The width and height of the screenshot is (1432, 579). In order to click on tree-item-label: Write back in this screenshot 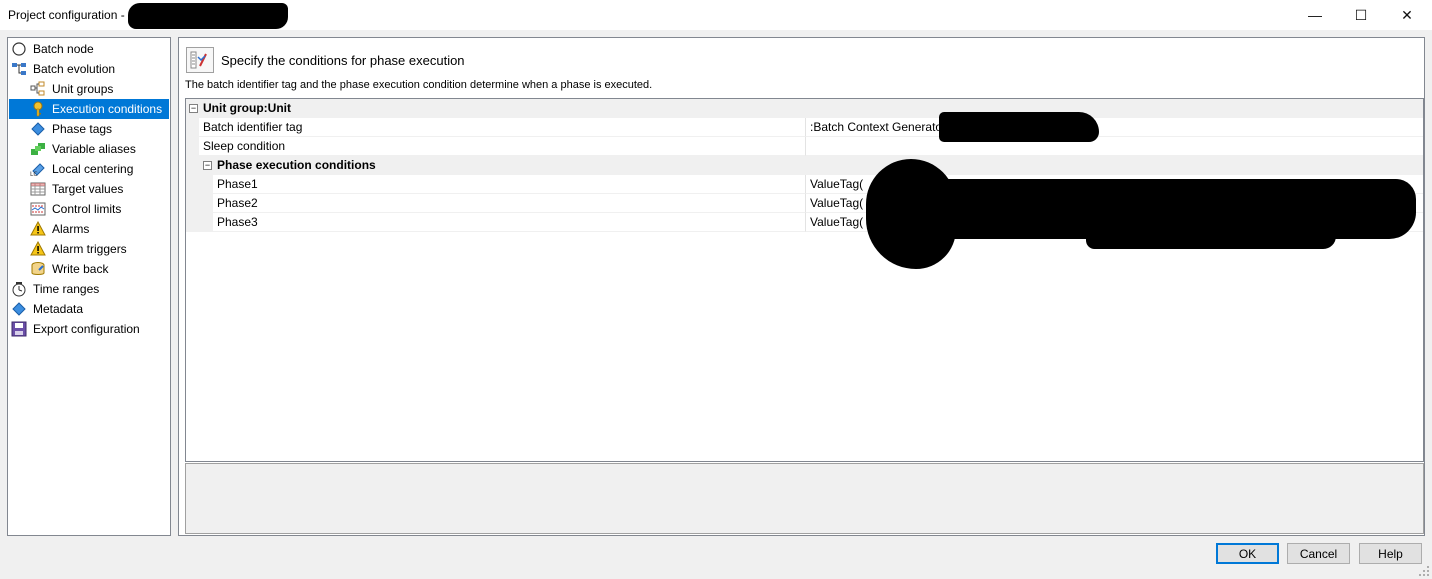, I will do `click(80, 269)`.